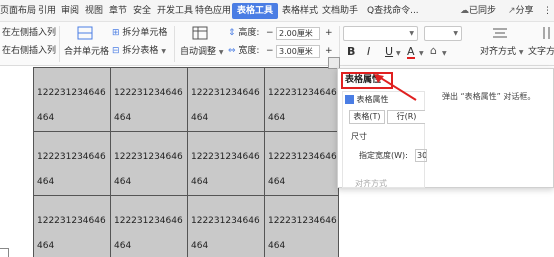  I want to click on tab-row: 行(R), so click(406, 117).